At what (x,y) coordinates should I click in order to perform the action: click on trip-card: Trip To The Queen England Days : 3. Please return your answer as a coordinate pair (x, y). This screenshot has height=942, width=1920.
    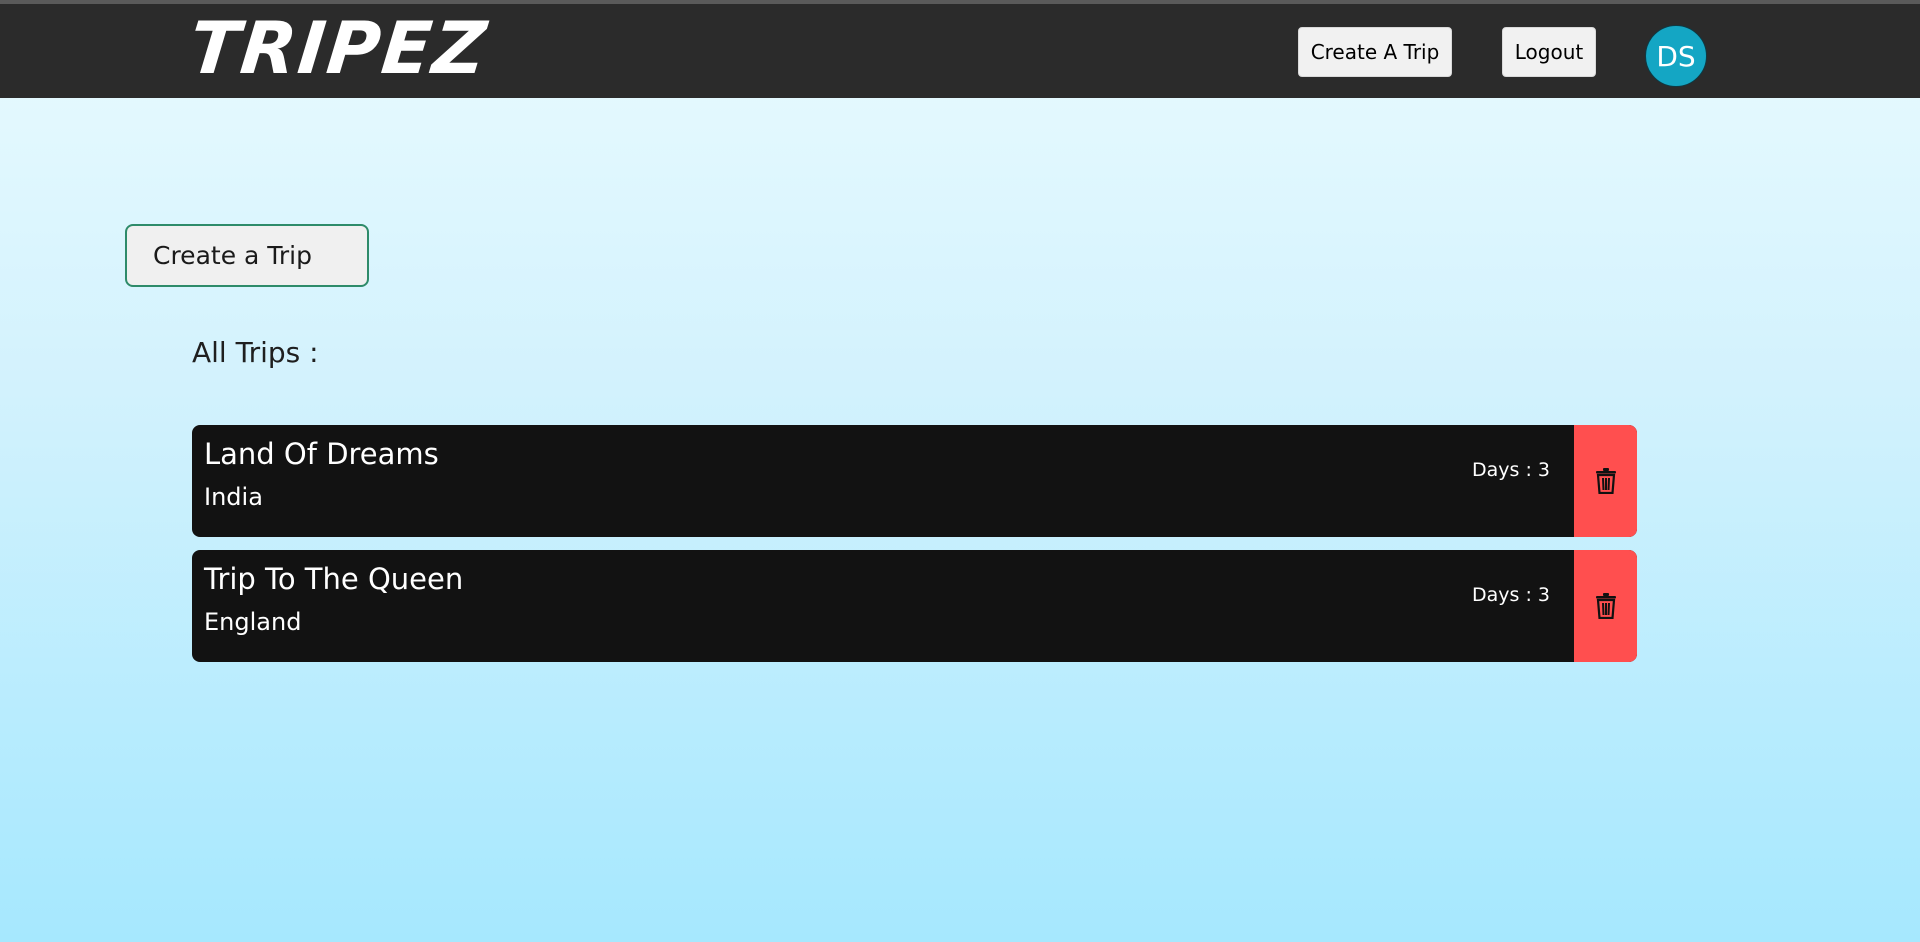
    Looking at the image, I should click on (914, 606).